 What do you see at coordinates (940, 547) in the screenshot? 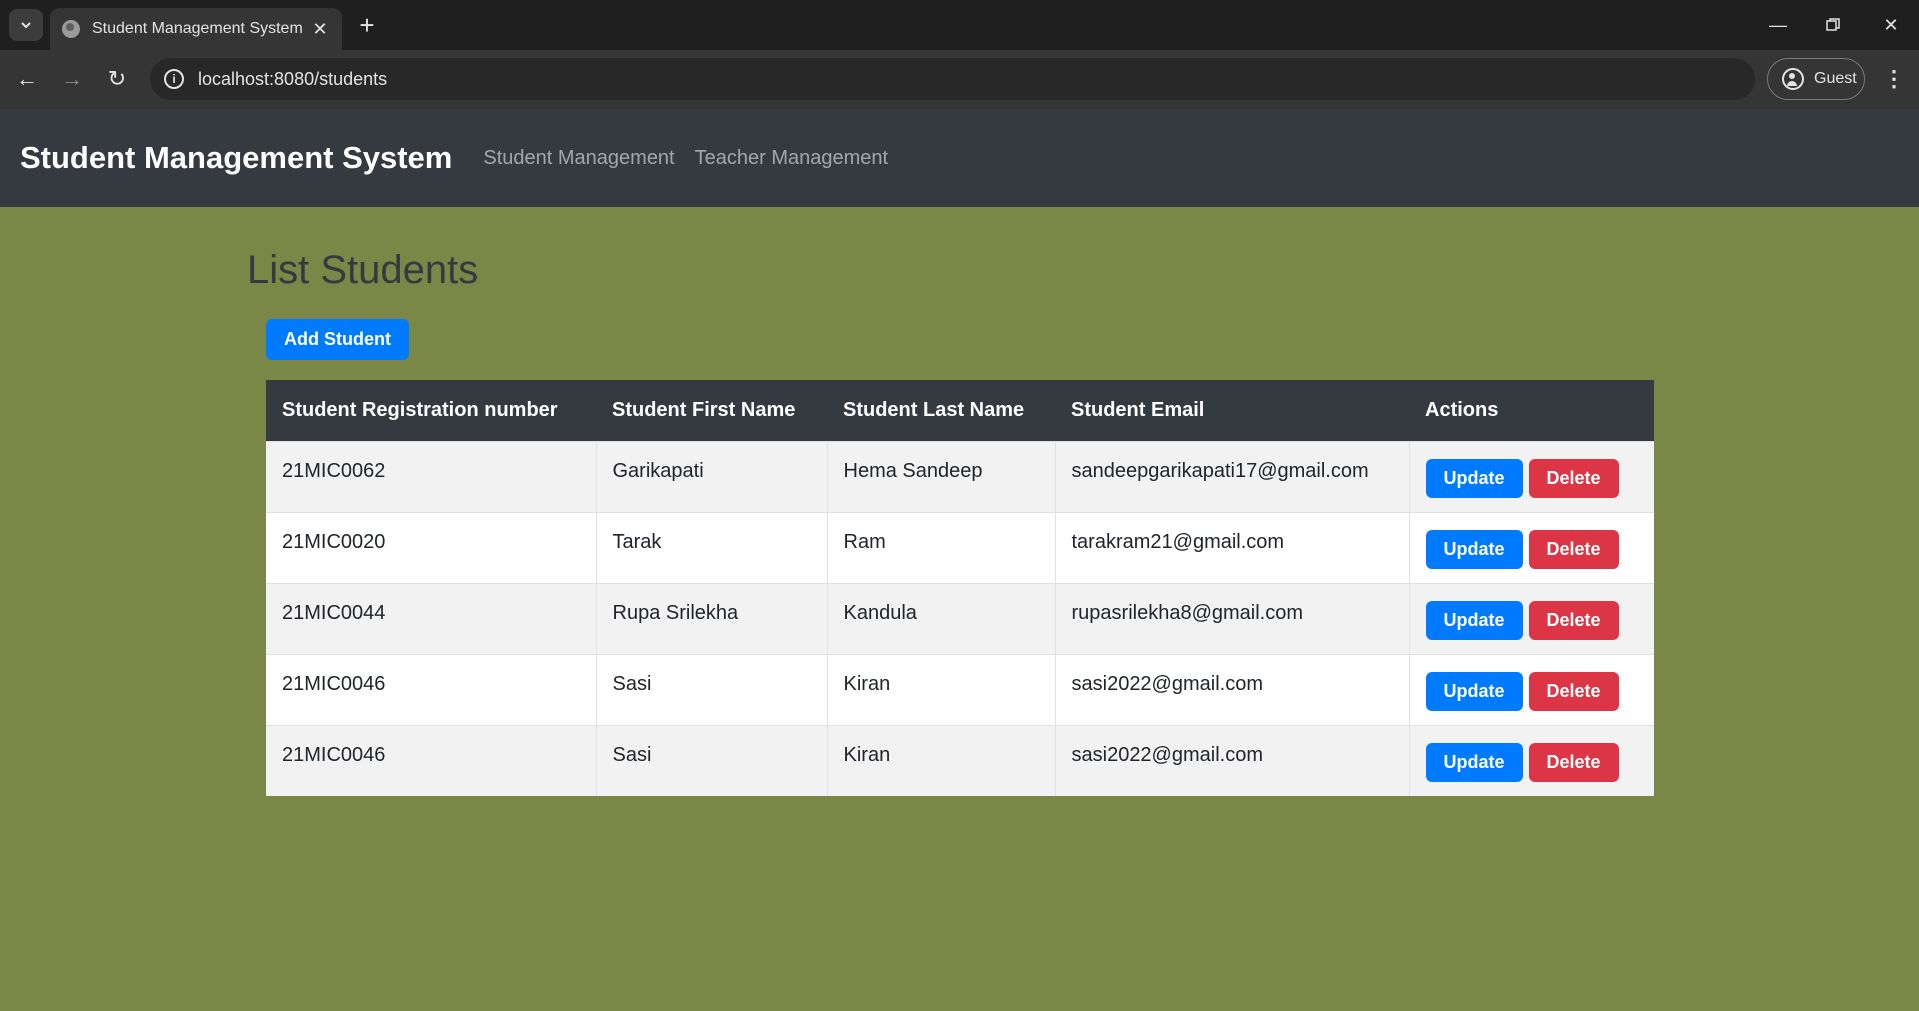
I see `cell-last-name: Ram` at bounding box center [940, 547].